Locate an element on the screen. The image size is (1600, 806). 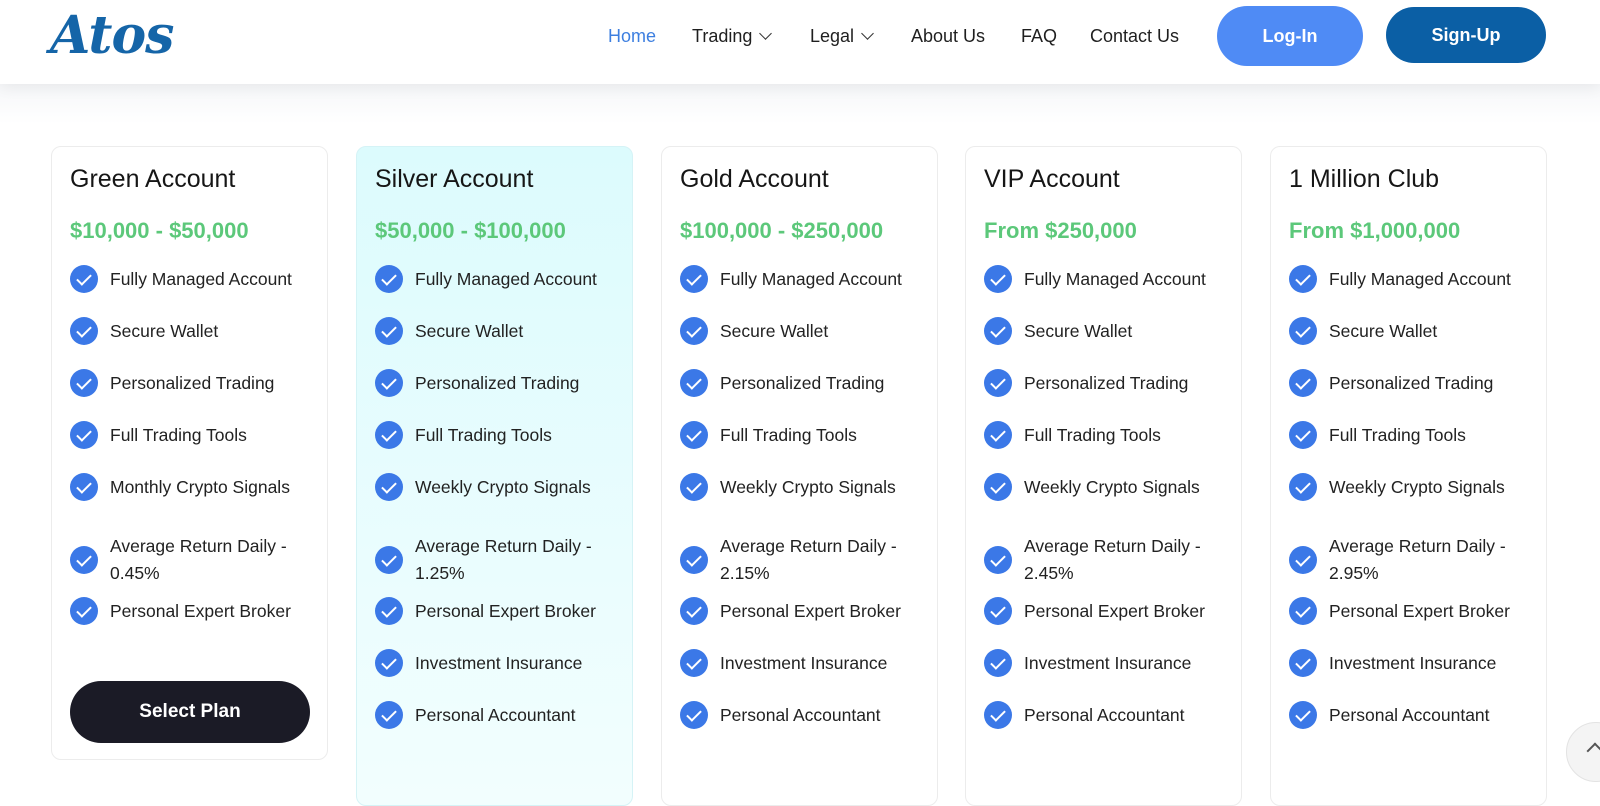
select-plan-button: Select Plan is located at coordinates (190, 712).